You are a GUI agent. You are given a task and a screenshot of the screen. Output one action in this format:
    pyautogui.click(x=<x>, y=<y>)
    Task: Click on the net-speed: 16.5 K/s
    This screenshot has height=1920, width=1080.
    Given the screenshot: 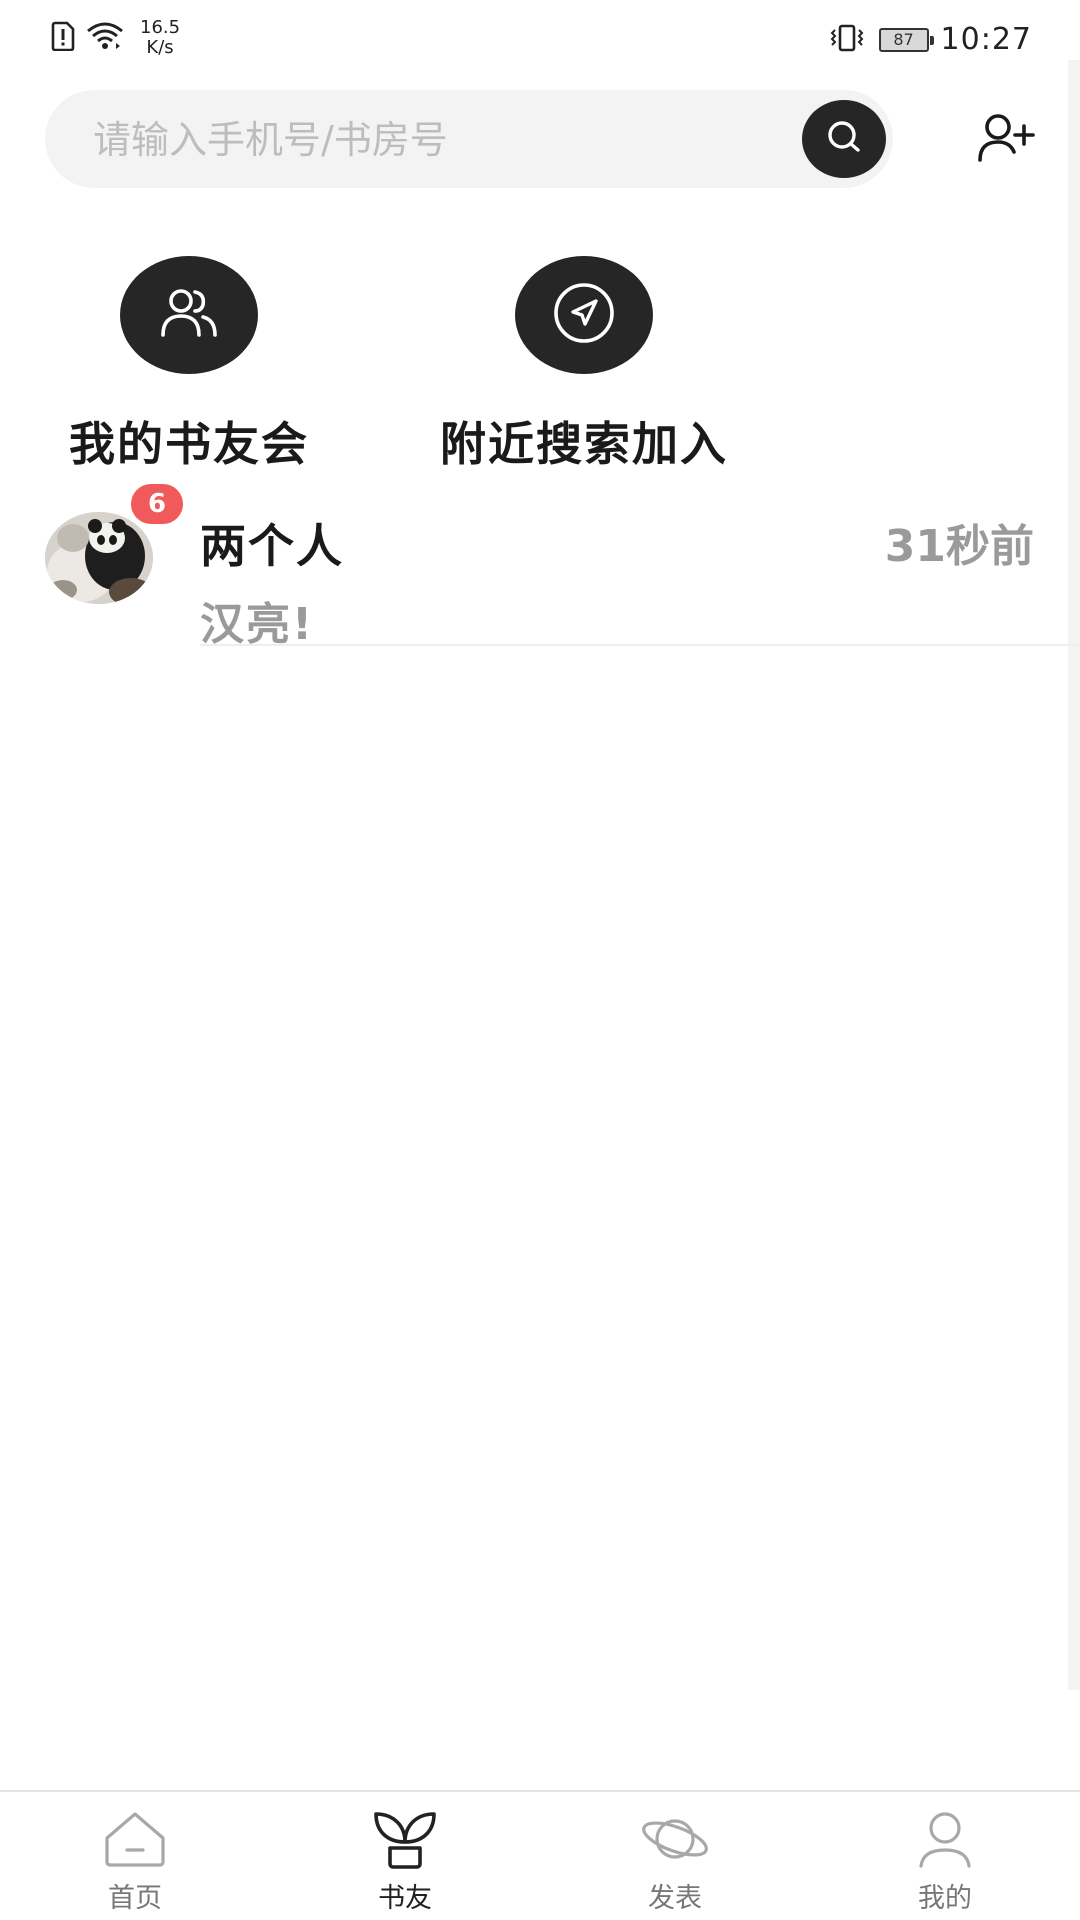 What is the action you would take?
    pyautogui.click(x=160, y=38)
    